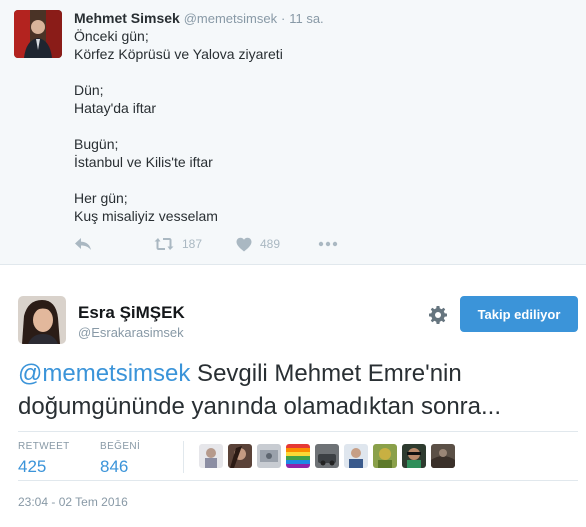 The width and height of the screenshot is (586, 527). I want to click on retweet-stat-count: 425, so click(32, 466).